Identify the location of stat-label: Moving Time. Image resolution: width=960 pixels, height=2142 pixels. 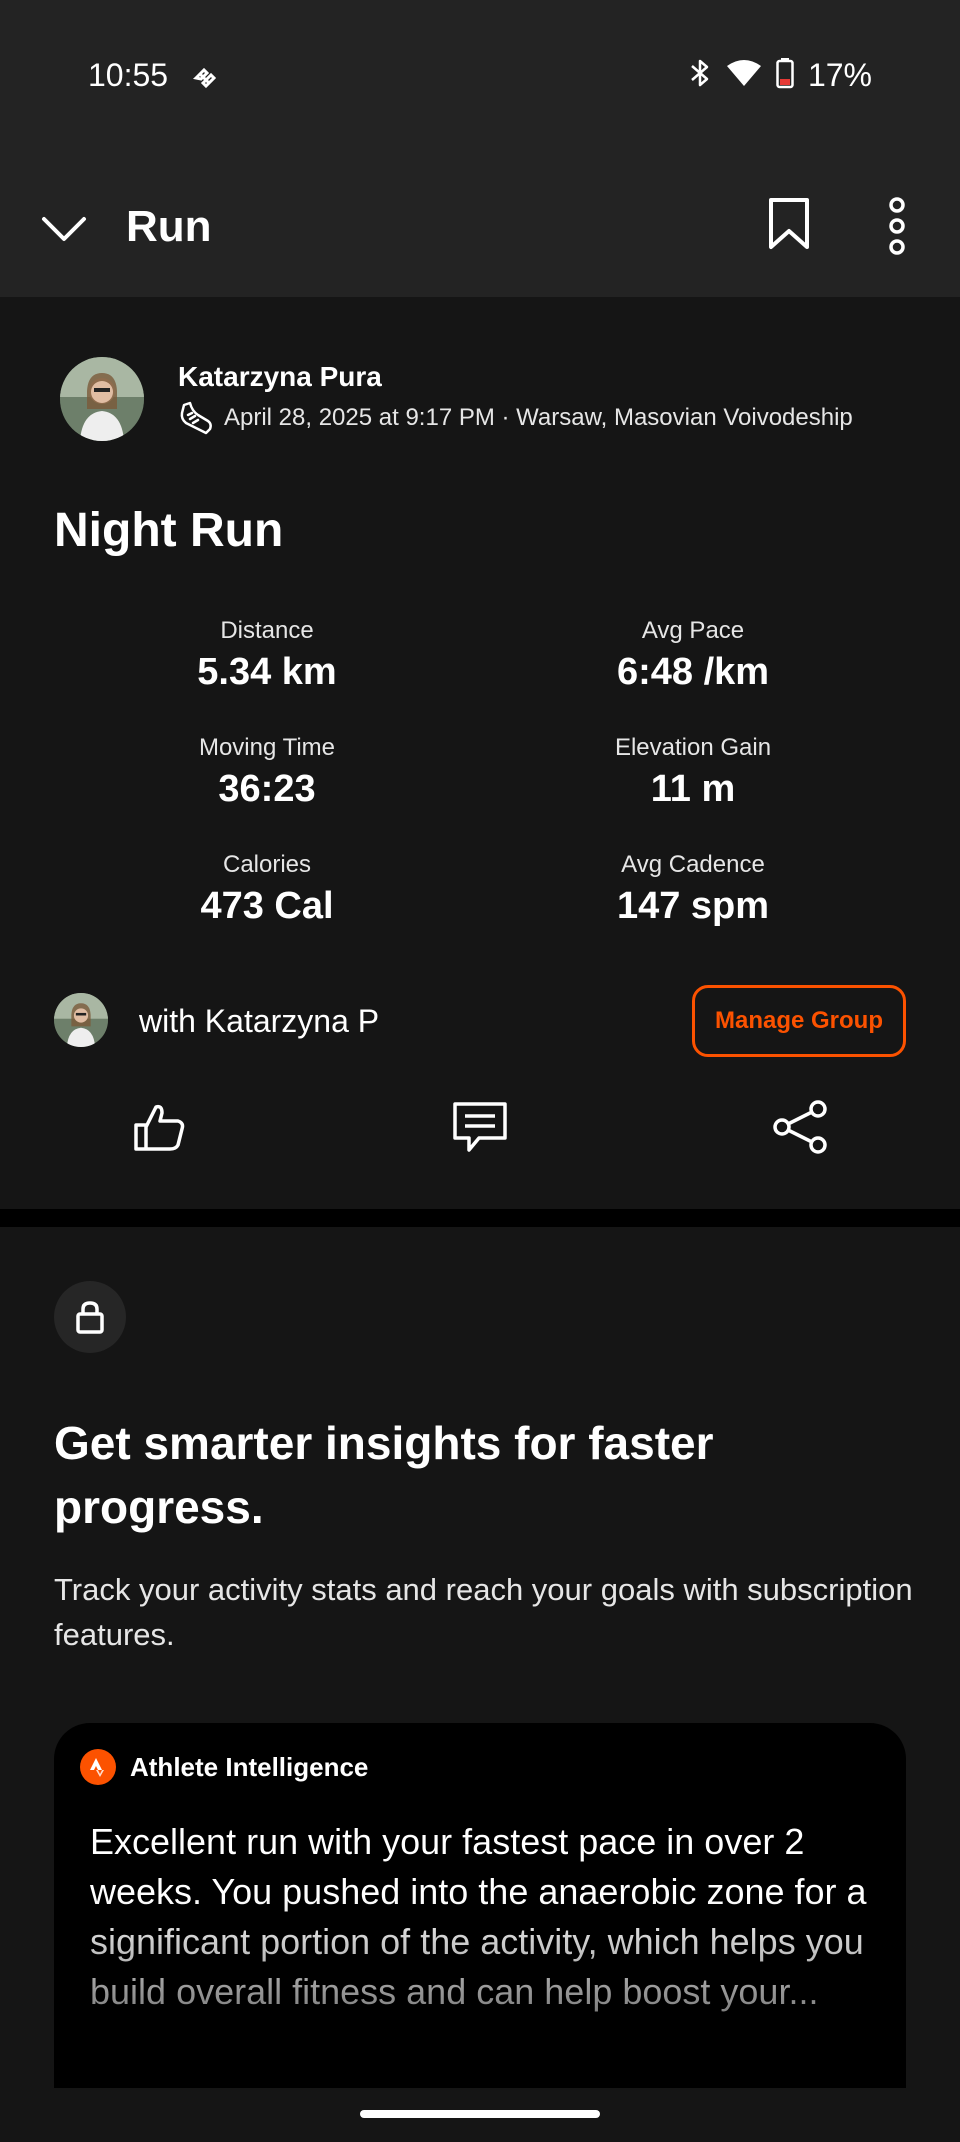
(267, 747).